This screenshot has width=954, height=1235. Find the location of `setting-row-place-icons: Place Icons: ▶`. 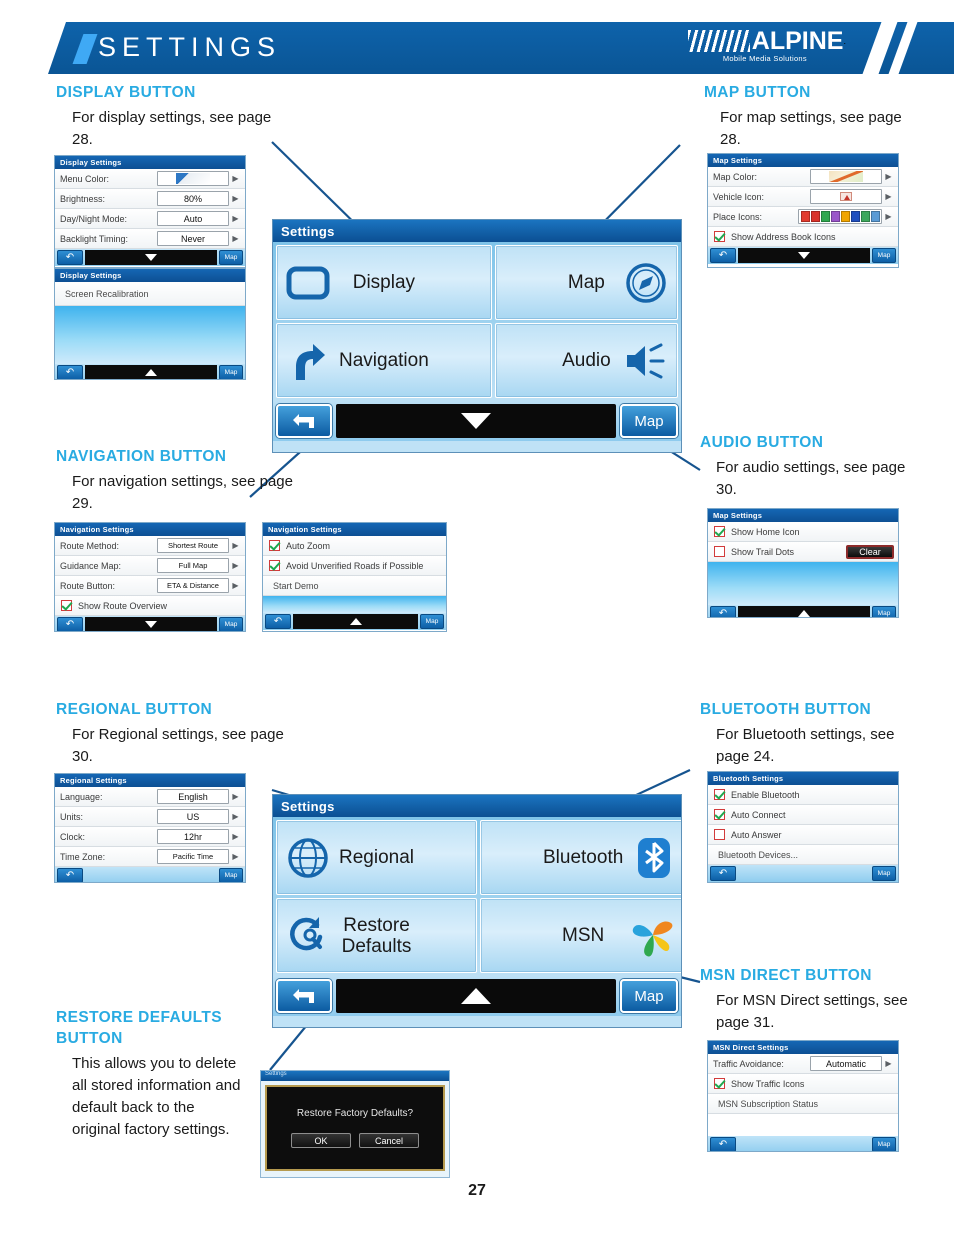

setting-row-place-icons: Place Icons: ▶ is located at coordinates (803, 217).